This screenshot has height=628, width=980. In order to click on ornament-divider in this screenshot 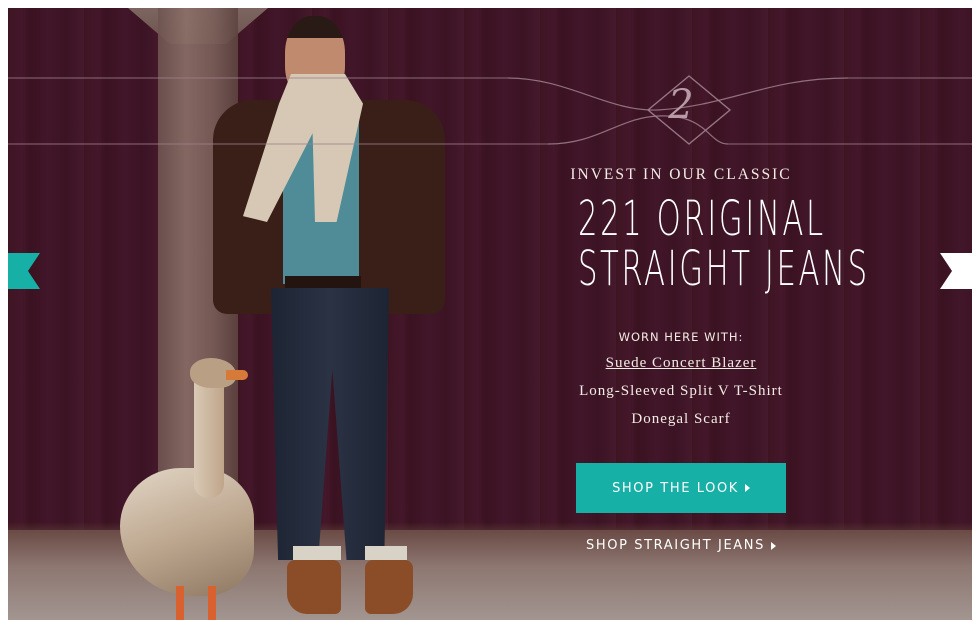, I will do `click(490, 110)`.